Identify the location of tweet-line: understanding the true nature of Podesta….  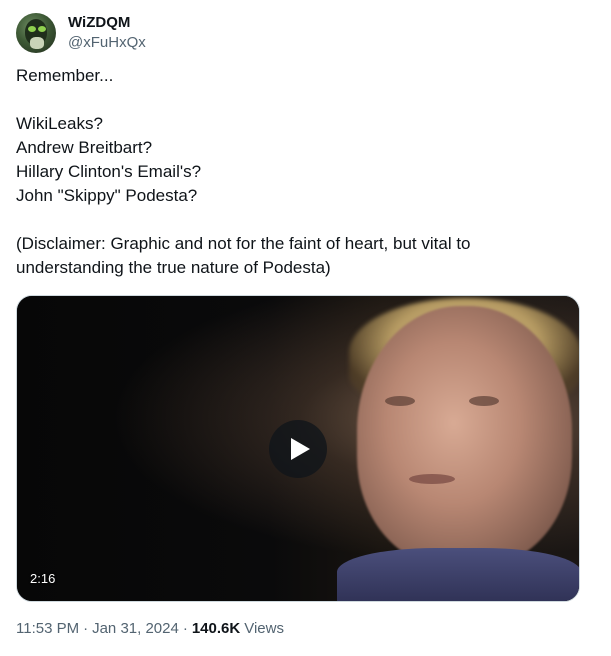
(173, 267).